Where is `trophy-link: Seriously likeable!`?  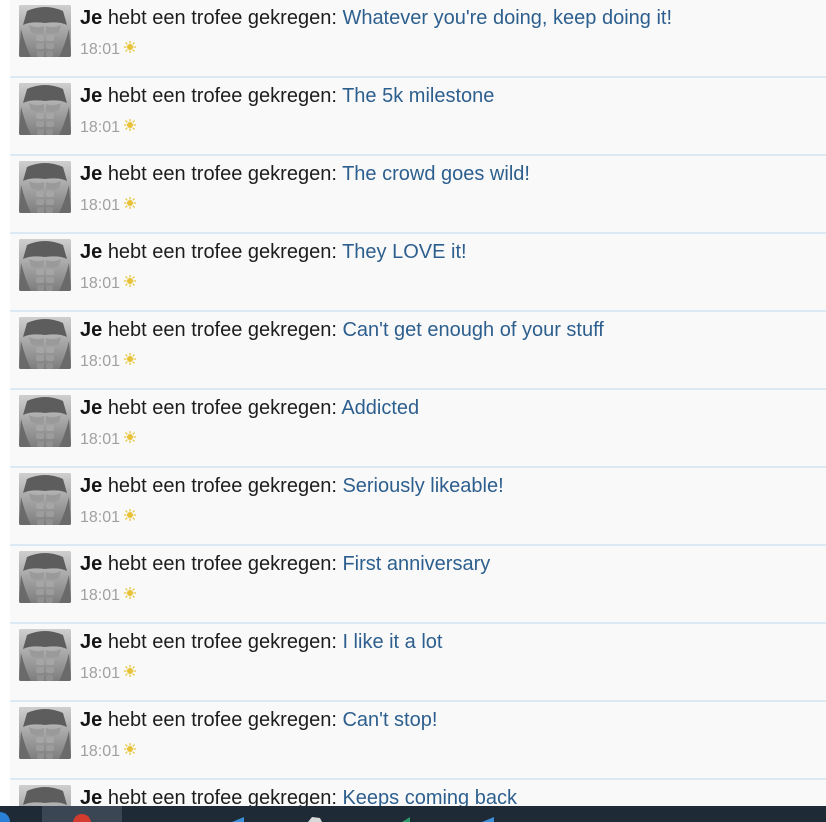
trophy-link: Seriously likeable! is located at coordinates (422, 486).